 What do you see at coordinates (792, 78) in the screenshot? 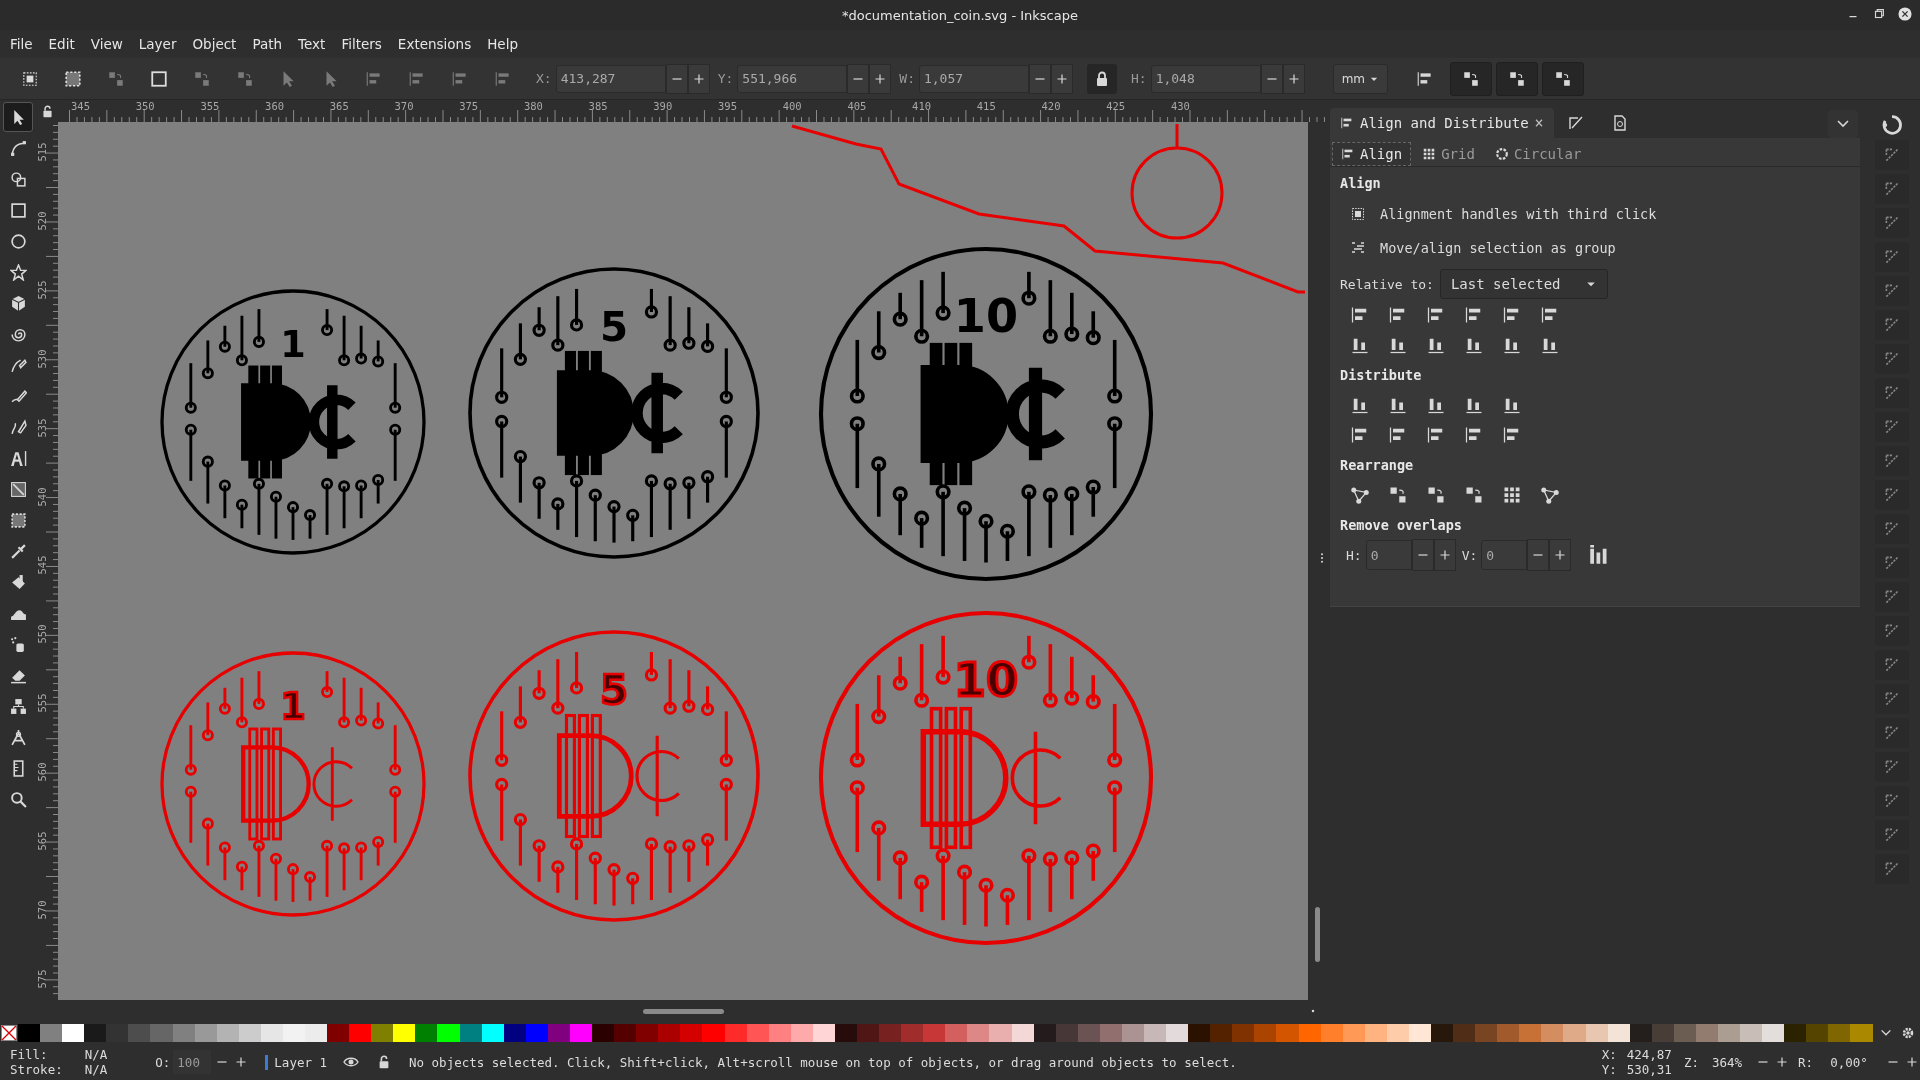
I see `coordinate-field: 551,966` at bounding box center [792, 78].